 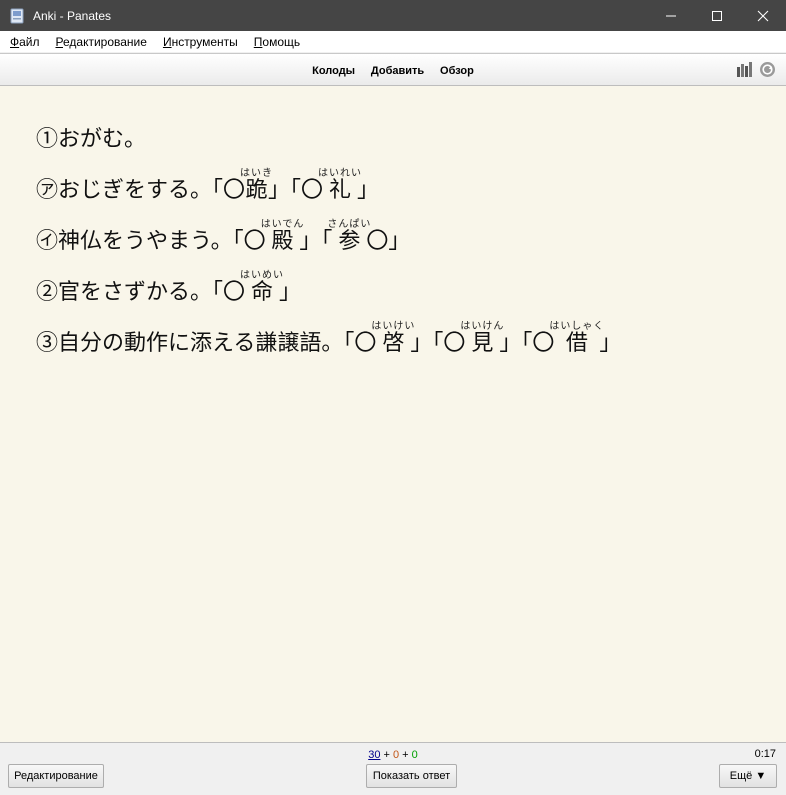 I want to click on ruby-word: 殿はいでん, so click(x=282, y=236).